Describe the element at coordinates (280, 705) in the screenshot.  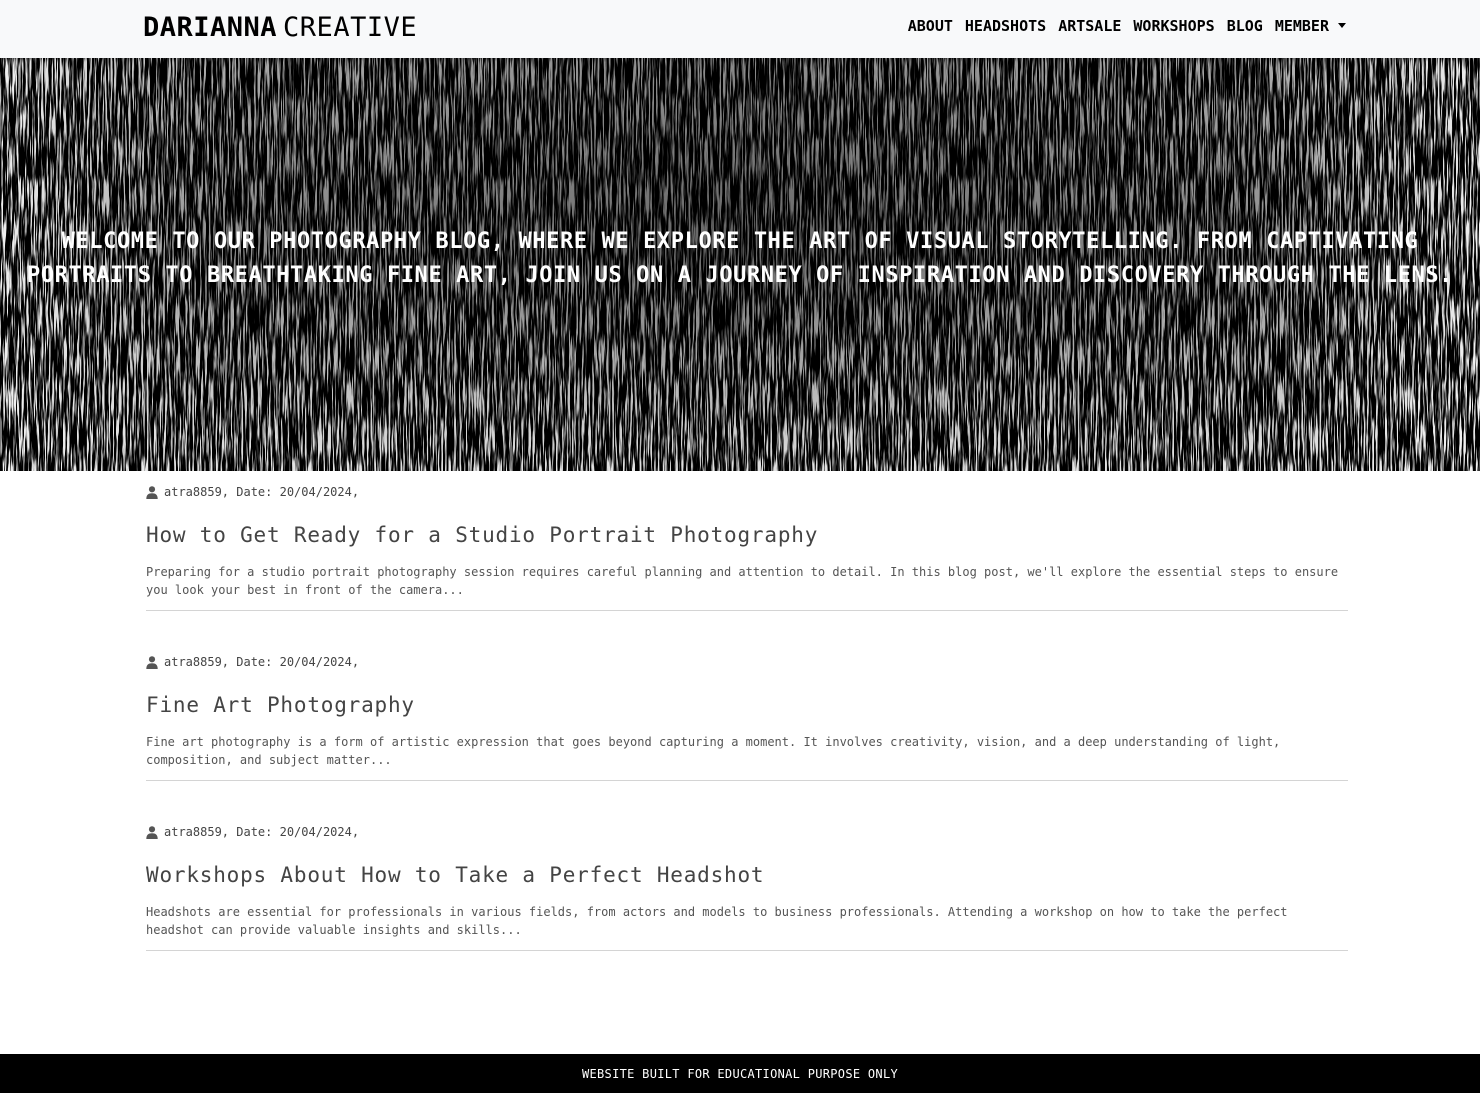
I see `post-title-link: Fine Art Photography` at that location.